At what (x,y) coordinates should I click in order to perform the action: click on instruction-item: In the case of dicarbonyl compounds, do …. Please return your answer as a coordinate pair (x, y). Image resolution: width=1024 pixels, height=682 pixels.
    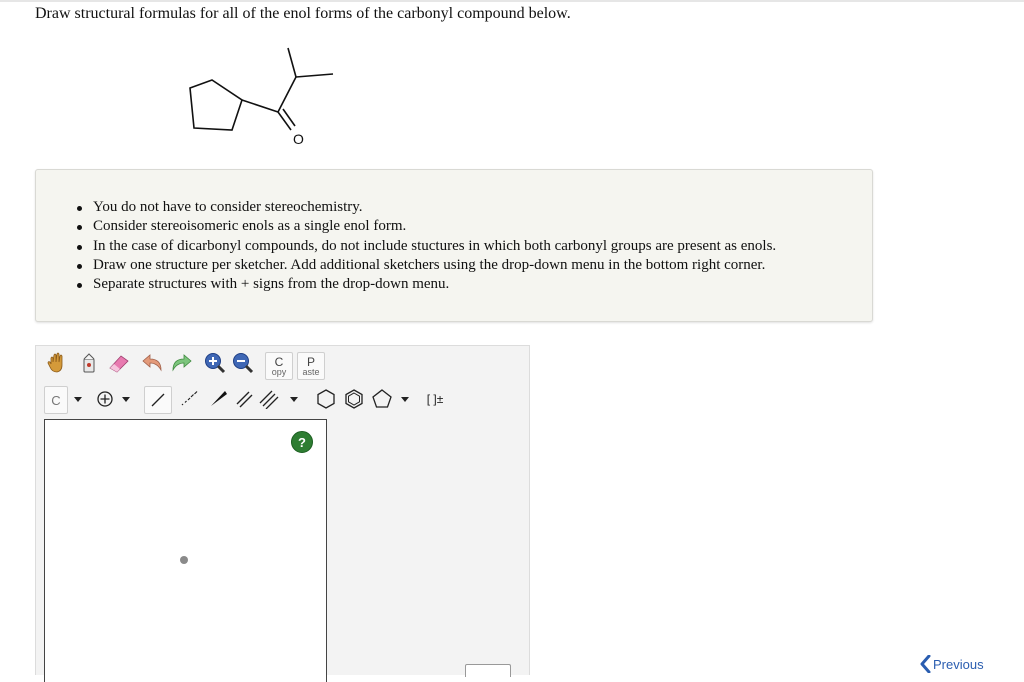
    Looking at the image, I should click on (426, 246).